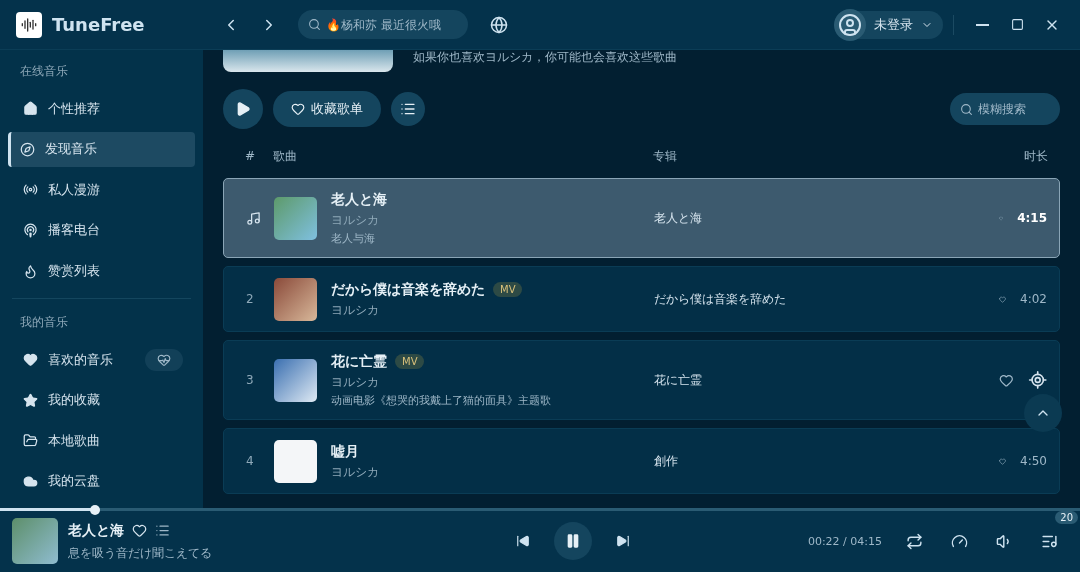 This screenshot has height=572, width=1080. Describe the element at coordinates (850, 24) in the screenshot. I see `avatar-icon` at that location.